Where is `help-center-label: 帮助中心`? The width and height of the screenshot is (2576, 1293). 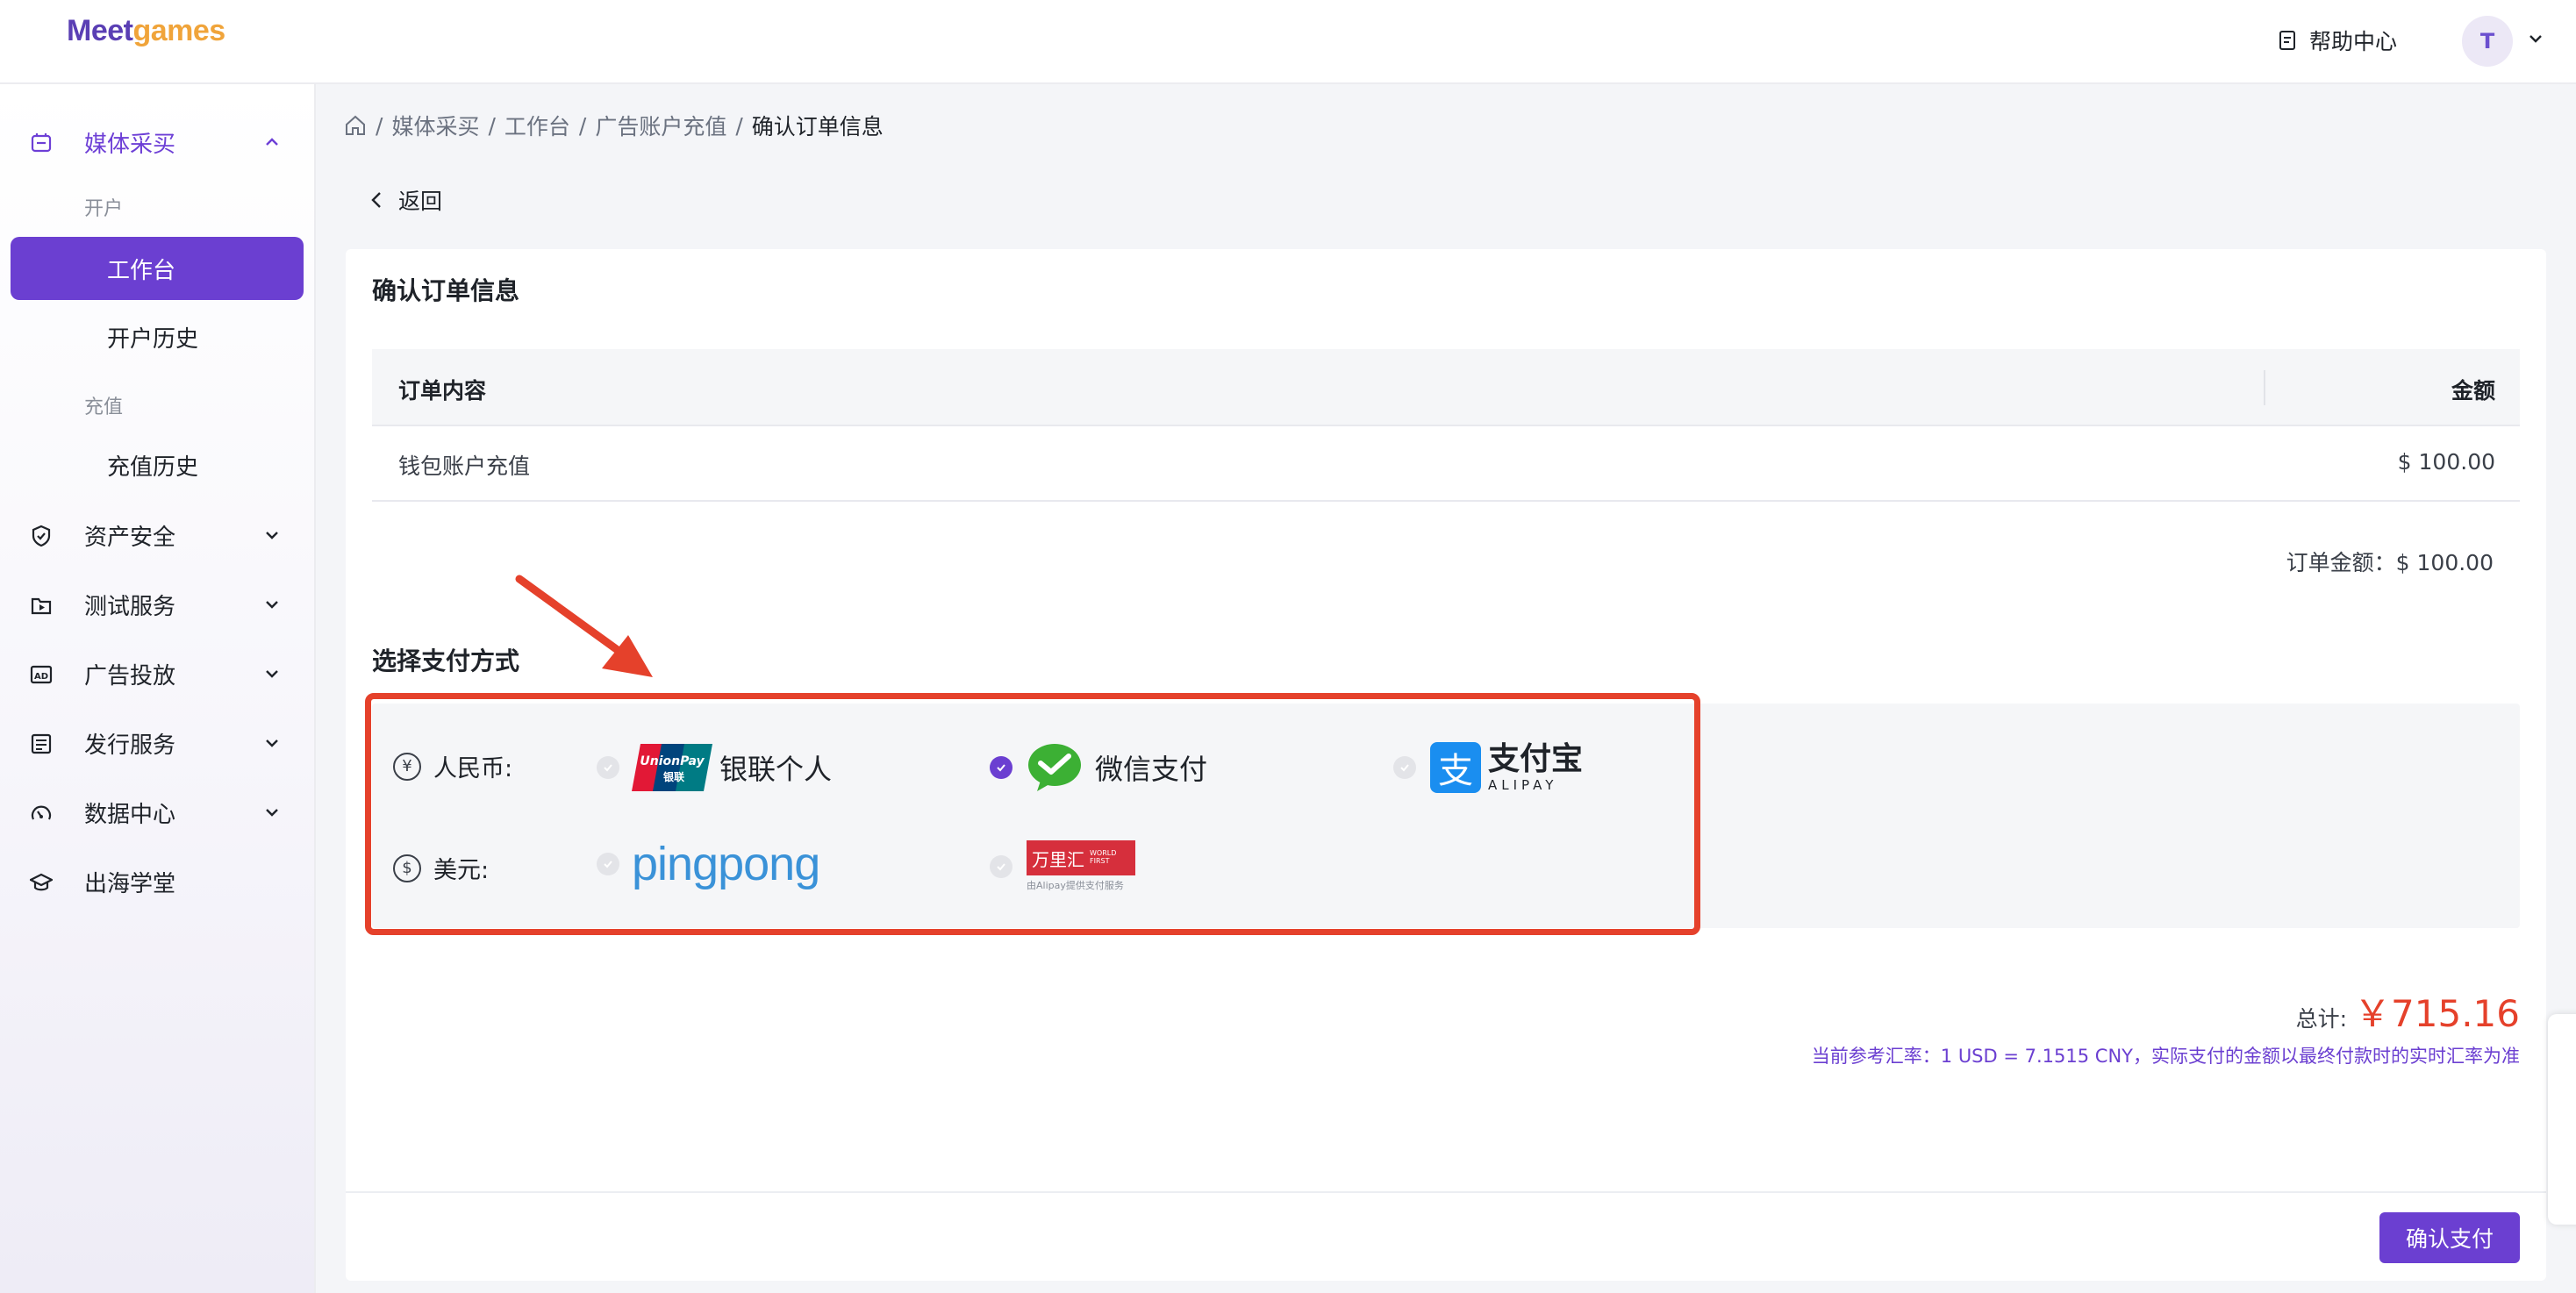 help-center-label: 帮助中心 is located at coordinates (2353, 41).